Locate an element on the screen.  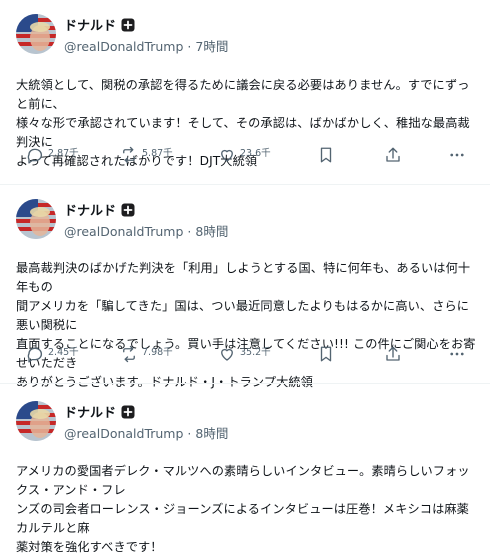
like-count: 23.6千 is located at coordinates (255, 153).